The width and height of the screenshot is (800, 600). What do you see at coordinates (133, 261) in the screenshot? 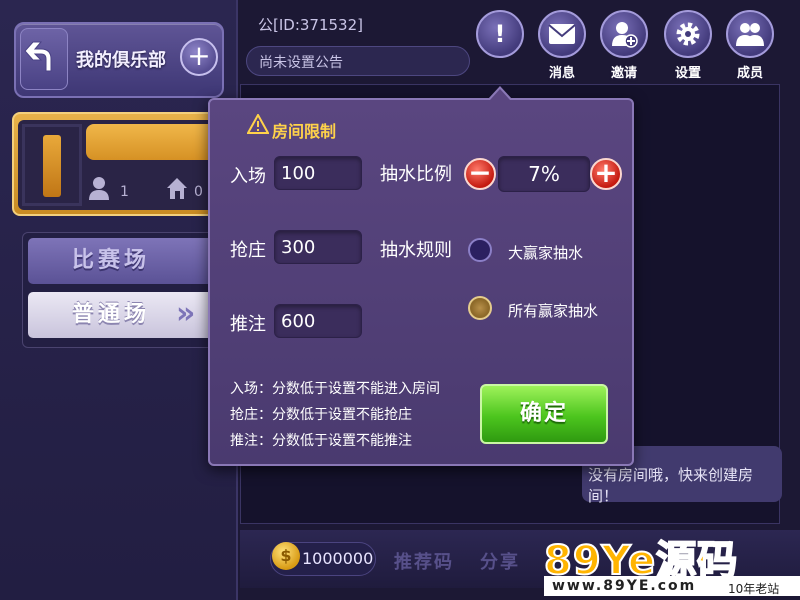
I see `mode-tab-competition: 比赛场` at bounding box center [133, 261].